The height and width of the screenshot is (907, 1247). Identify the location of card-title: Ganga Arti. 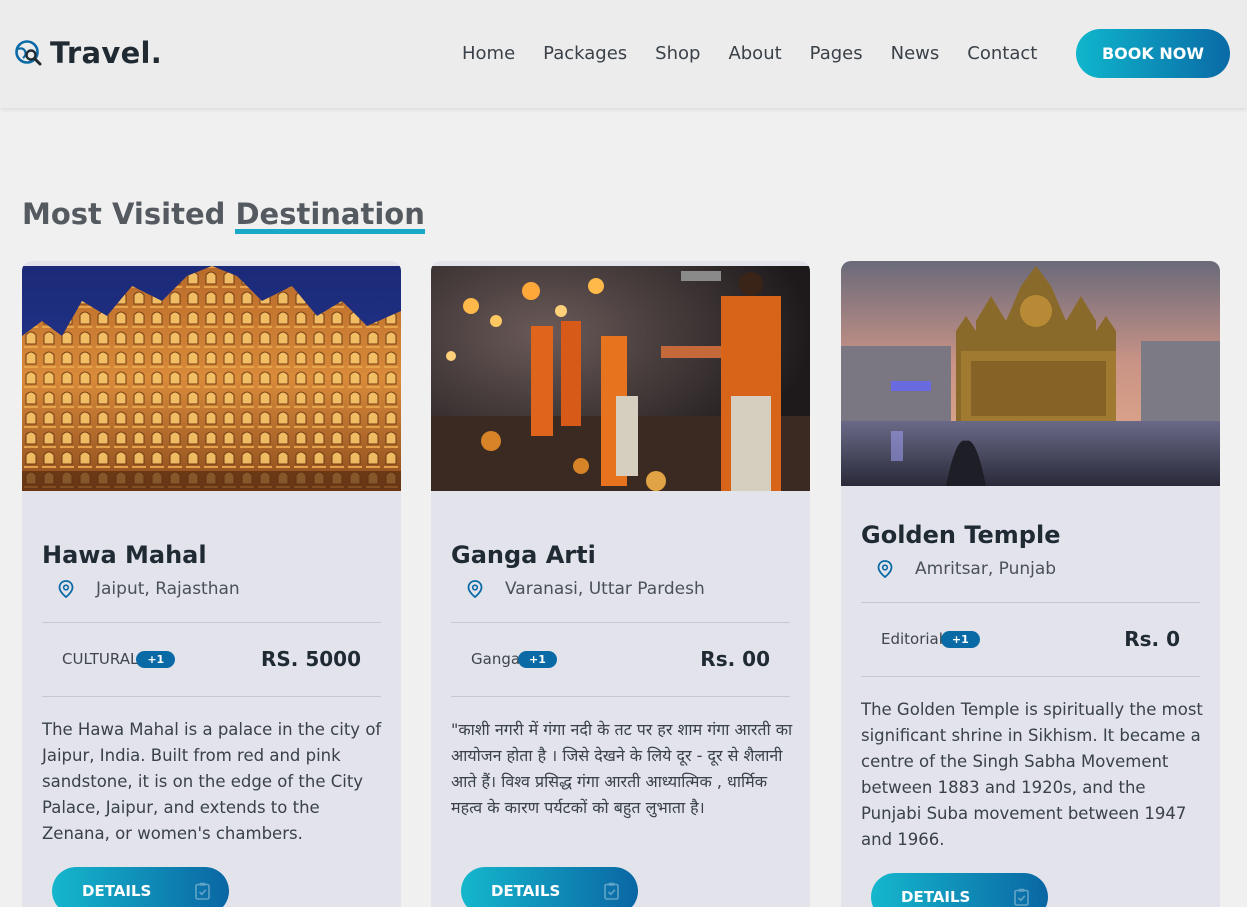
(523, 555).